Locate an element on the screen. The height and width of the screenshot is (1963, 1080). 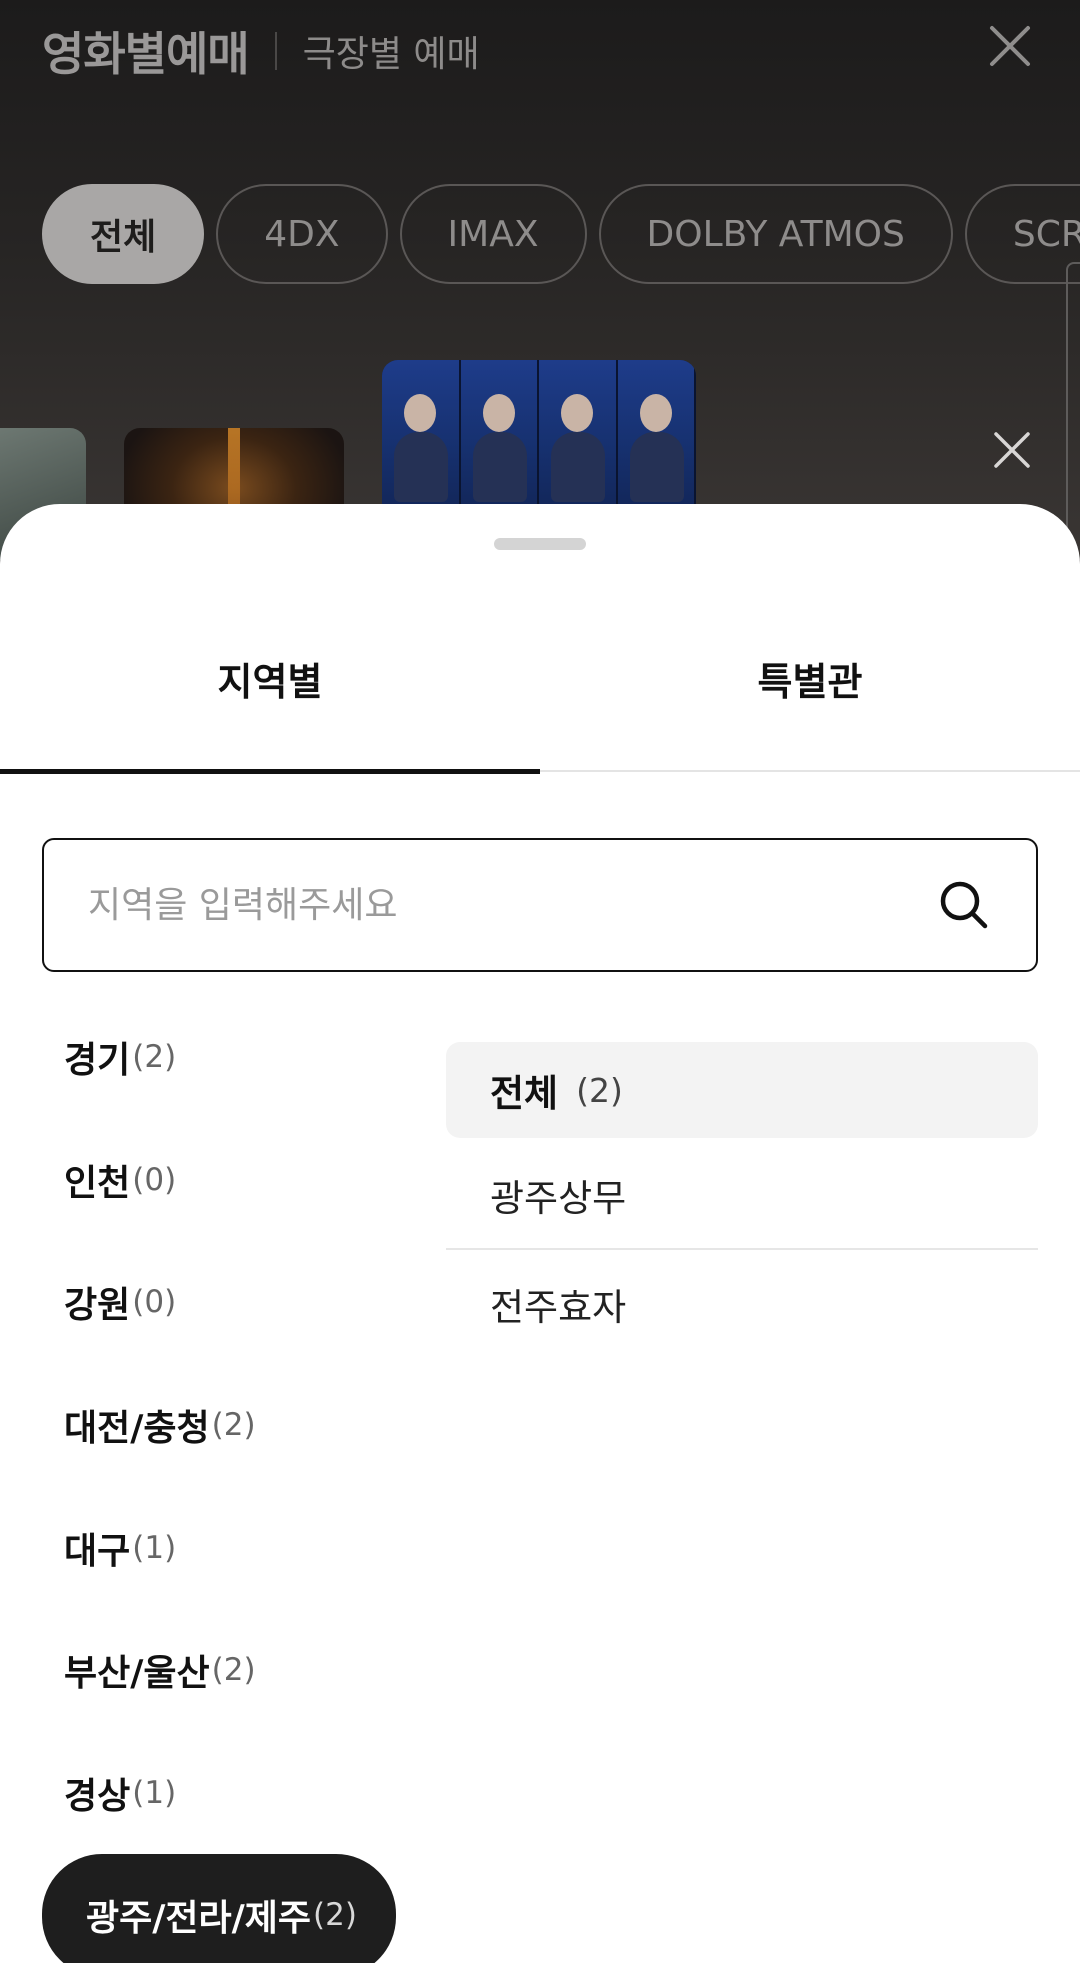
region-name: 경상 is located at coordinates (97, 1796).